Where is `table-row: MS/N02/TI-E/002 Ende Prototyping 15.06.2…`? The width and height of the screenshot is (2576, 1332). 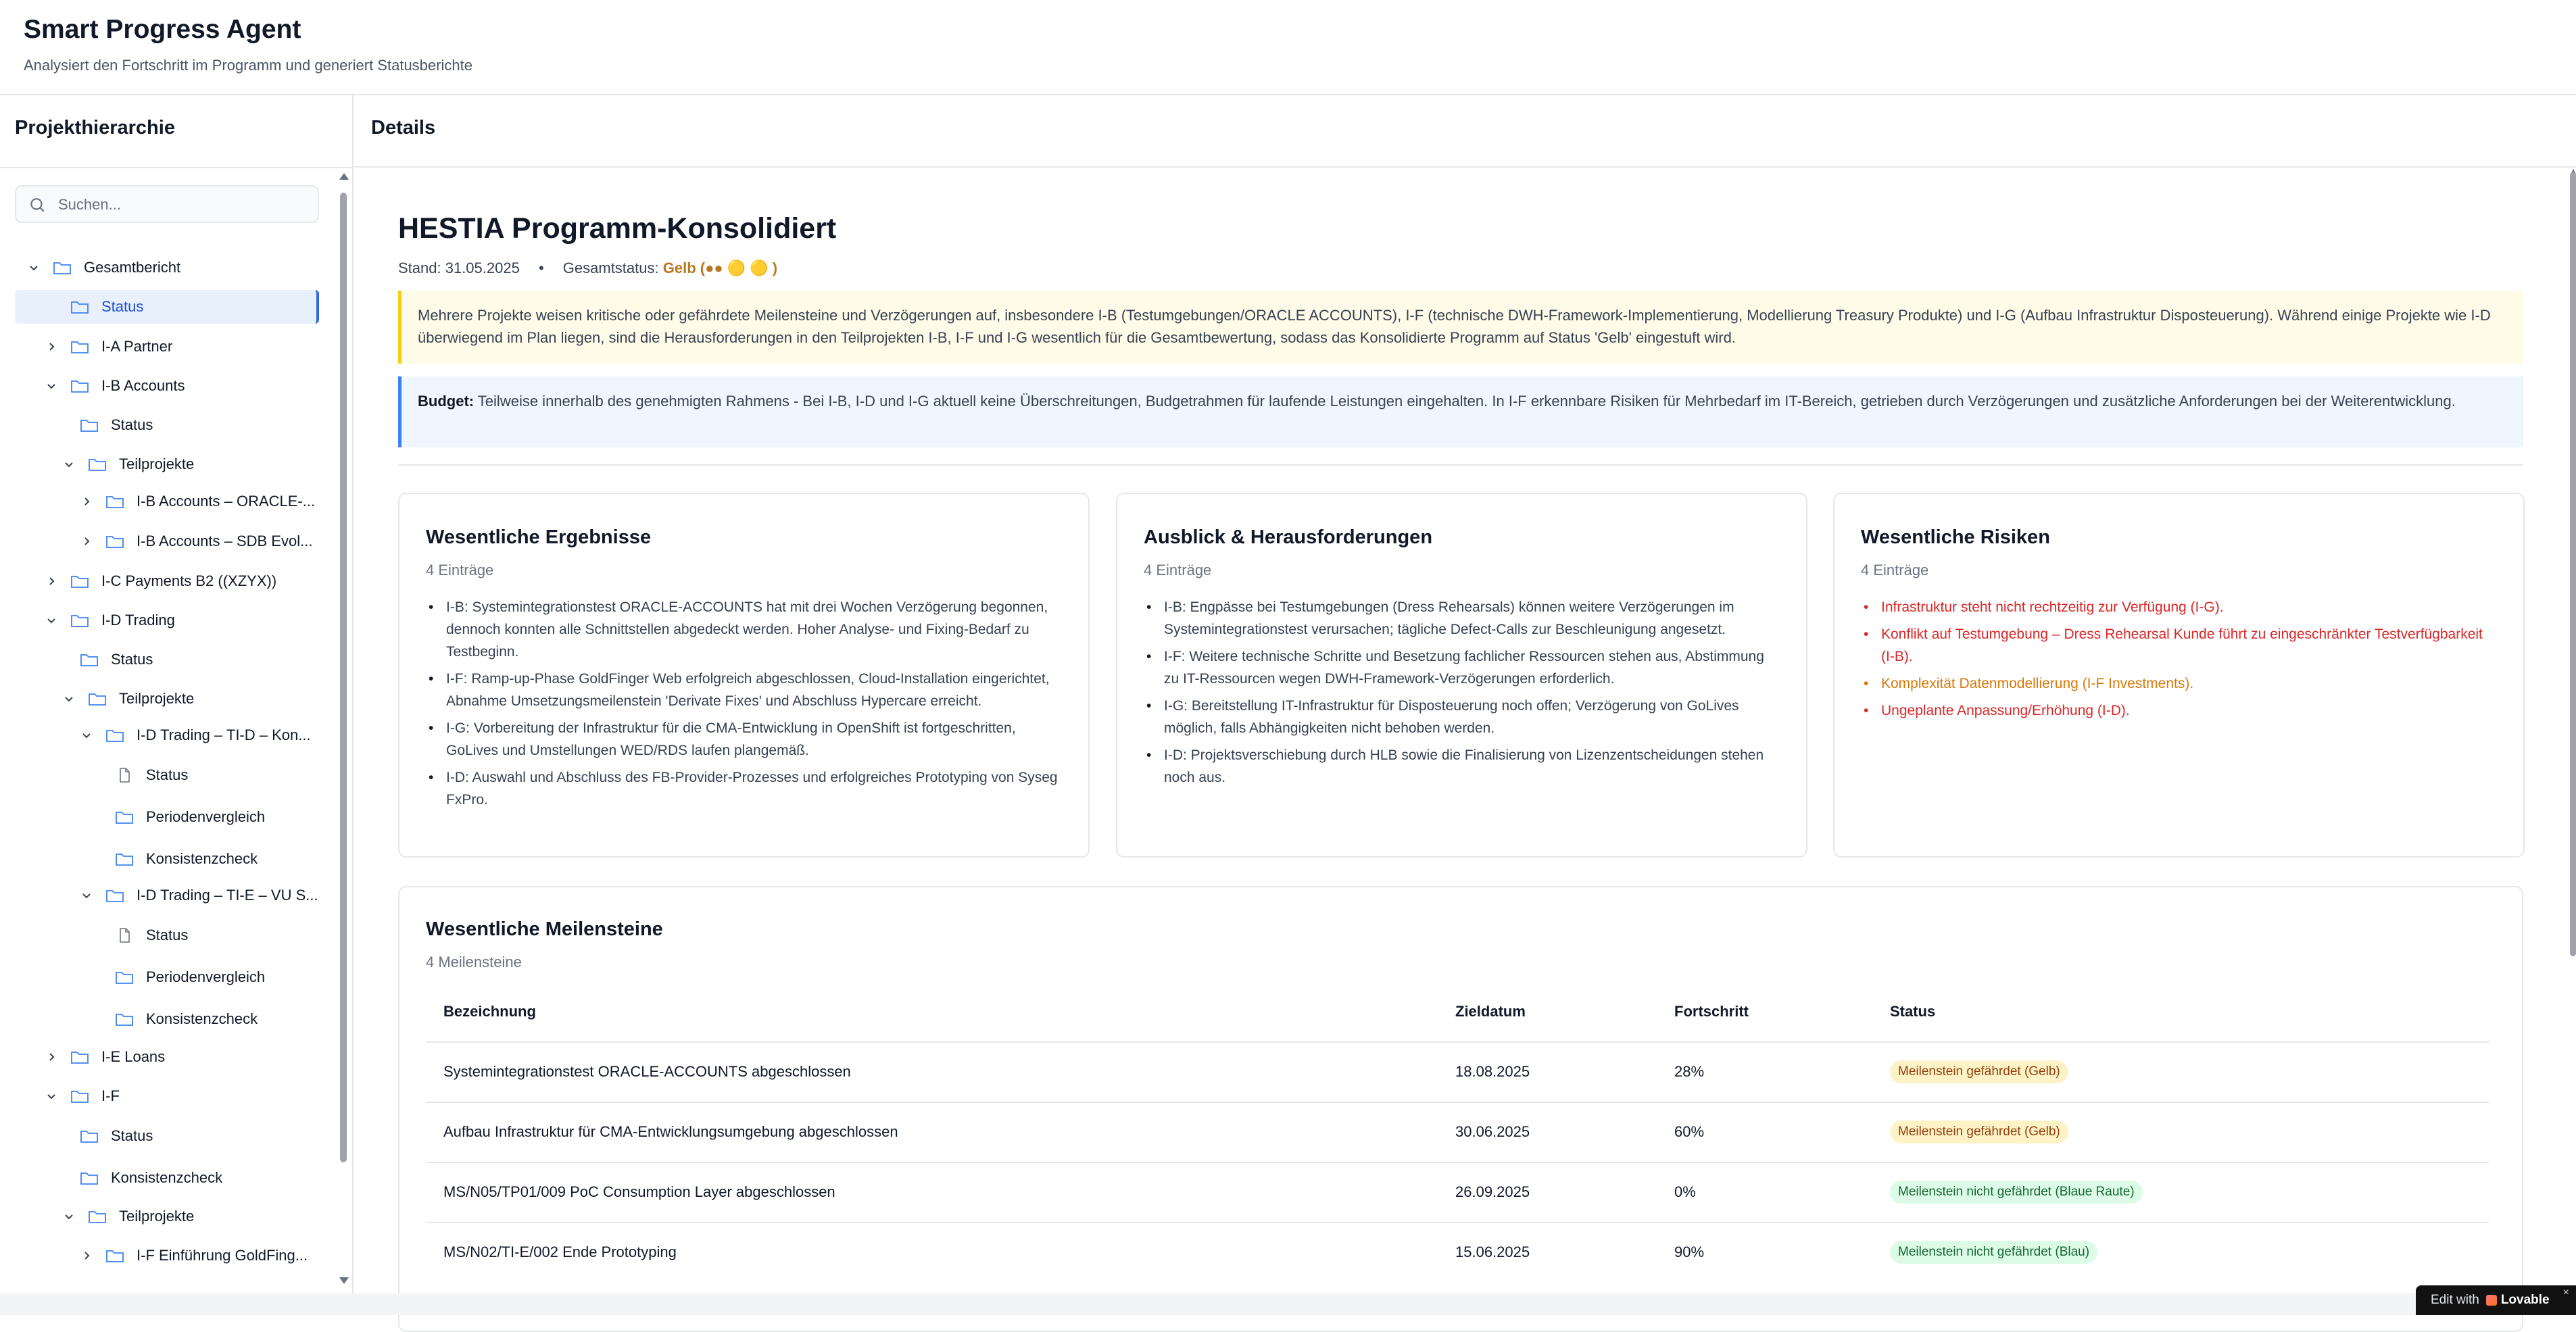
table-row: MS/N02/TI-E/002 Ende Prototyping 15.06.2… is located at coordinates (1457, 1252).